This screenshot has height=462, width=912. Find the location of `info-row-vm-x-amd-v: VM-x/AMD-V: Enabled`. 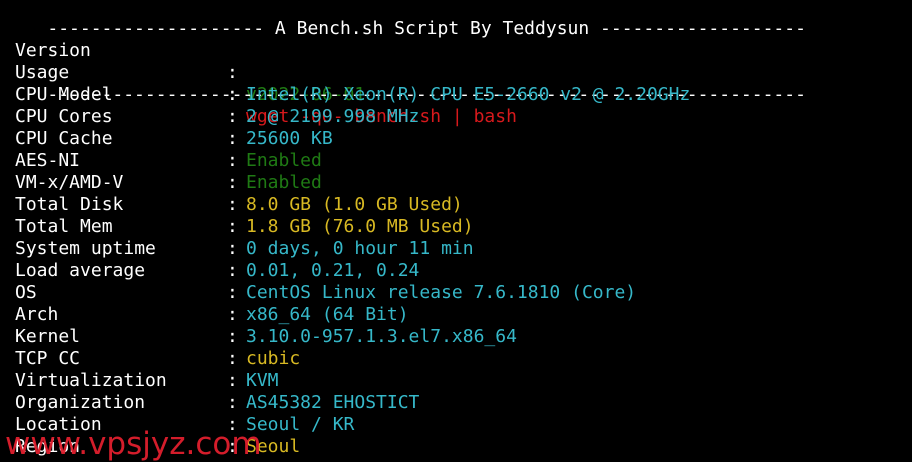

info-row-vm-x-amd-v: VM-x/AMD-V: Enabled is located at coordinates (454, 183).